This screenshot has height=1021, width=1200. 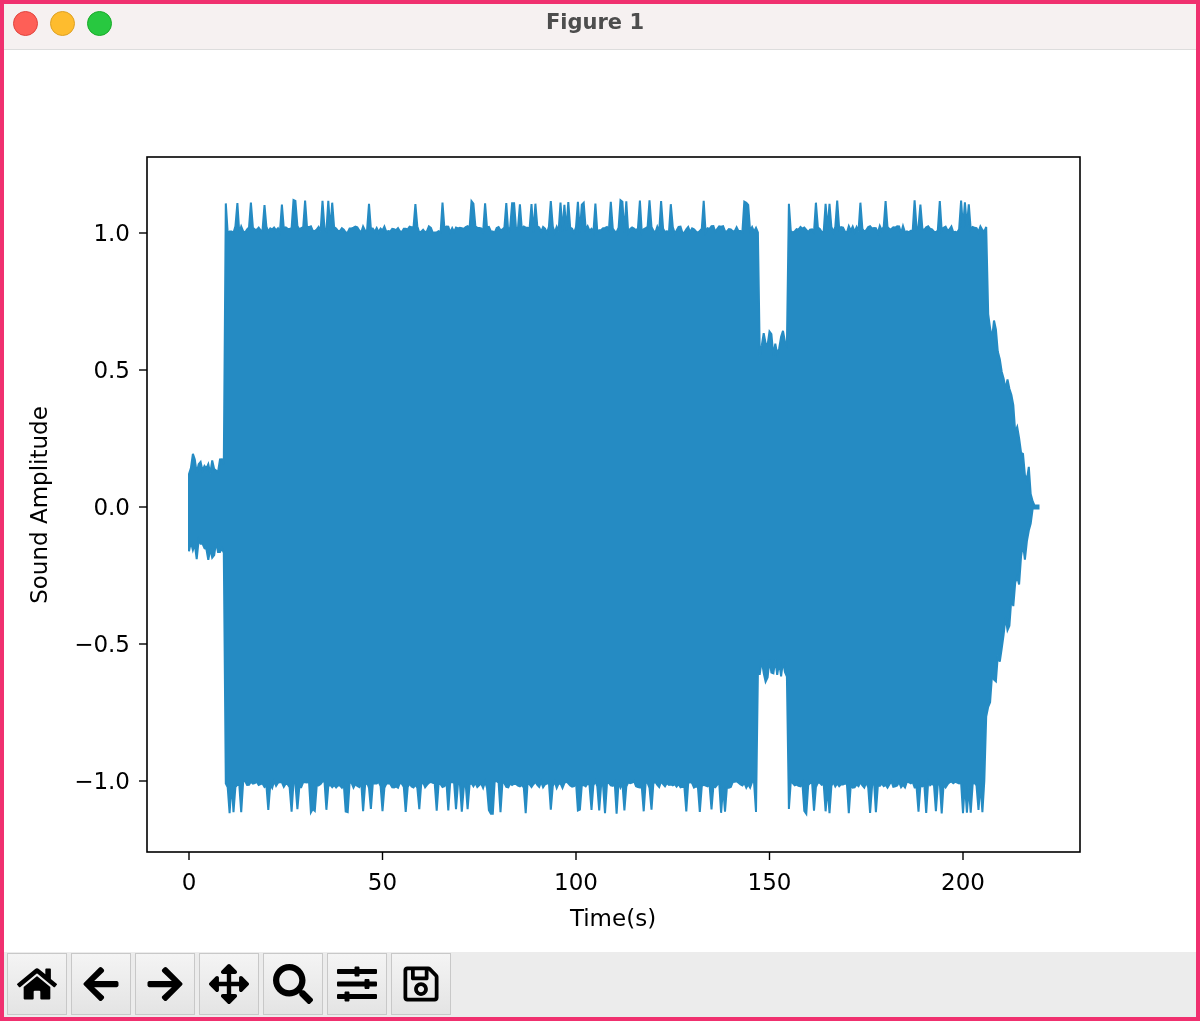 I want to click on y-axis-label: Sound Amplitude, so click(x=39, y=505).